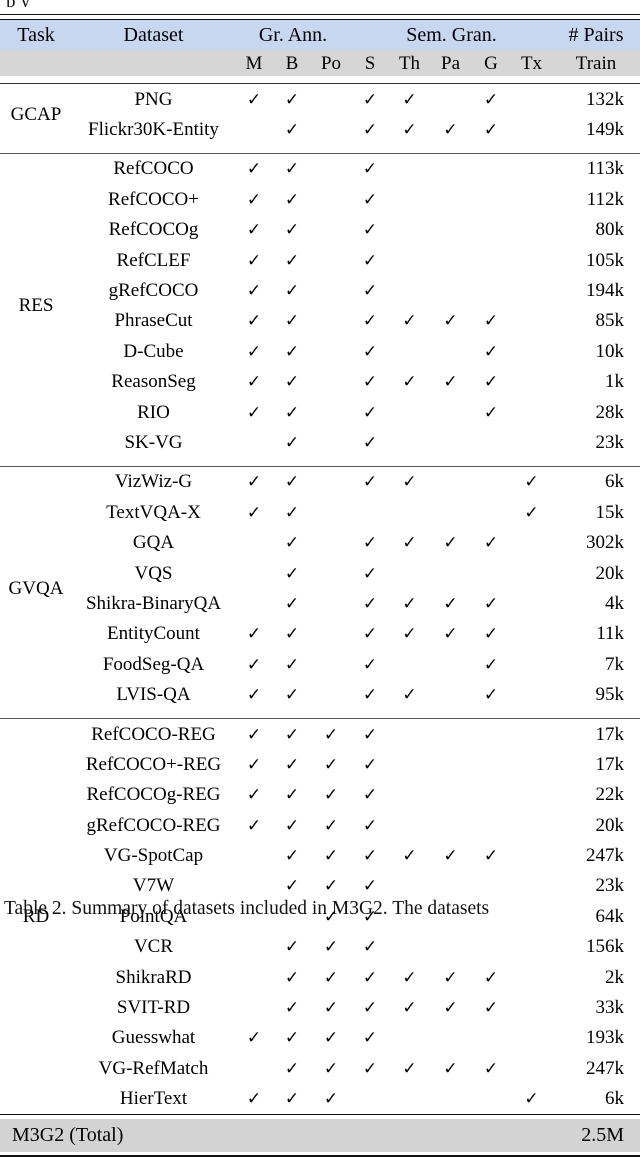  What do you see at coordinates (36, 35) in the screenshot?
I see `column-group-header: Task` at bounding box center [36, 35].